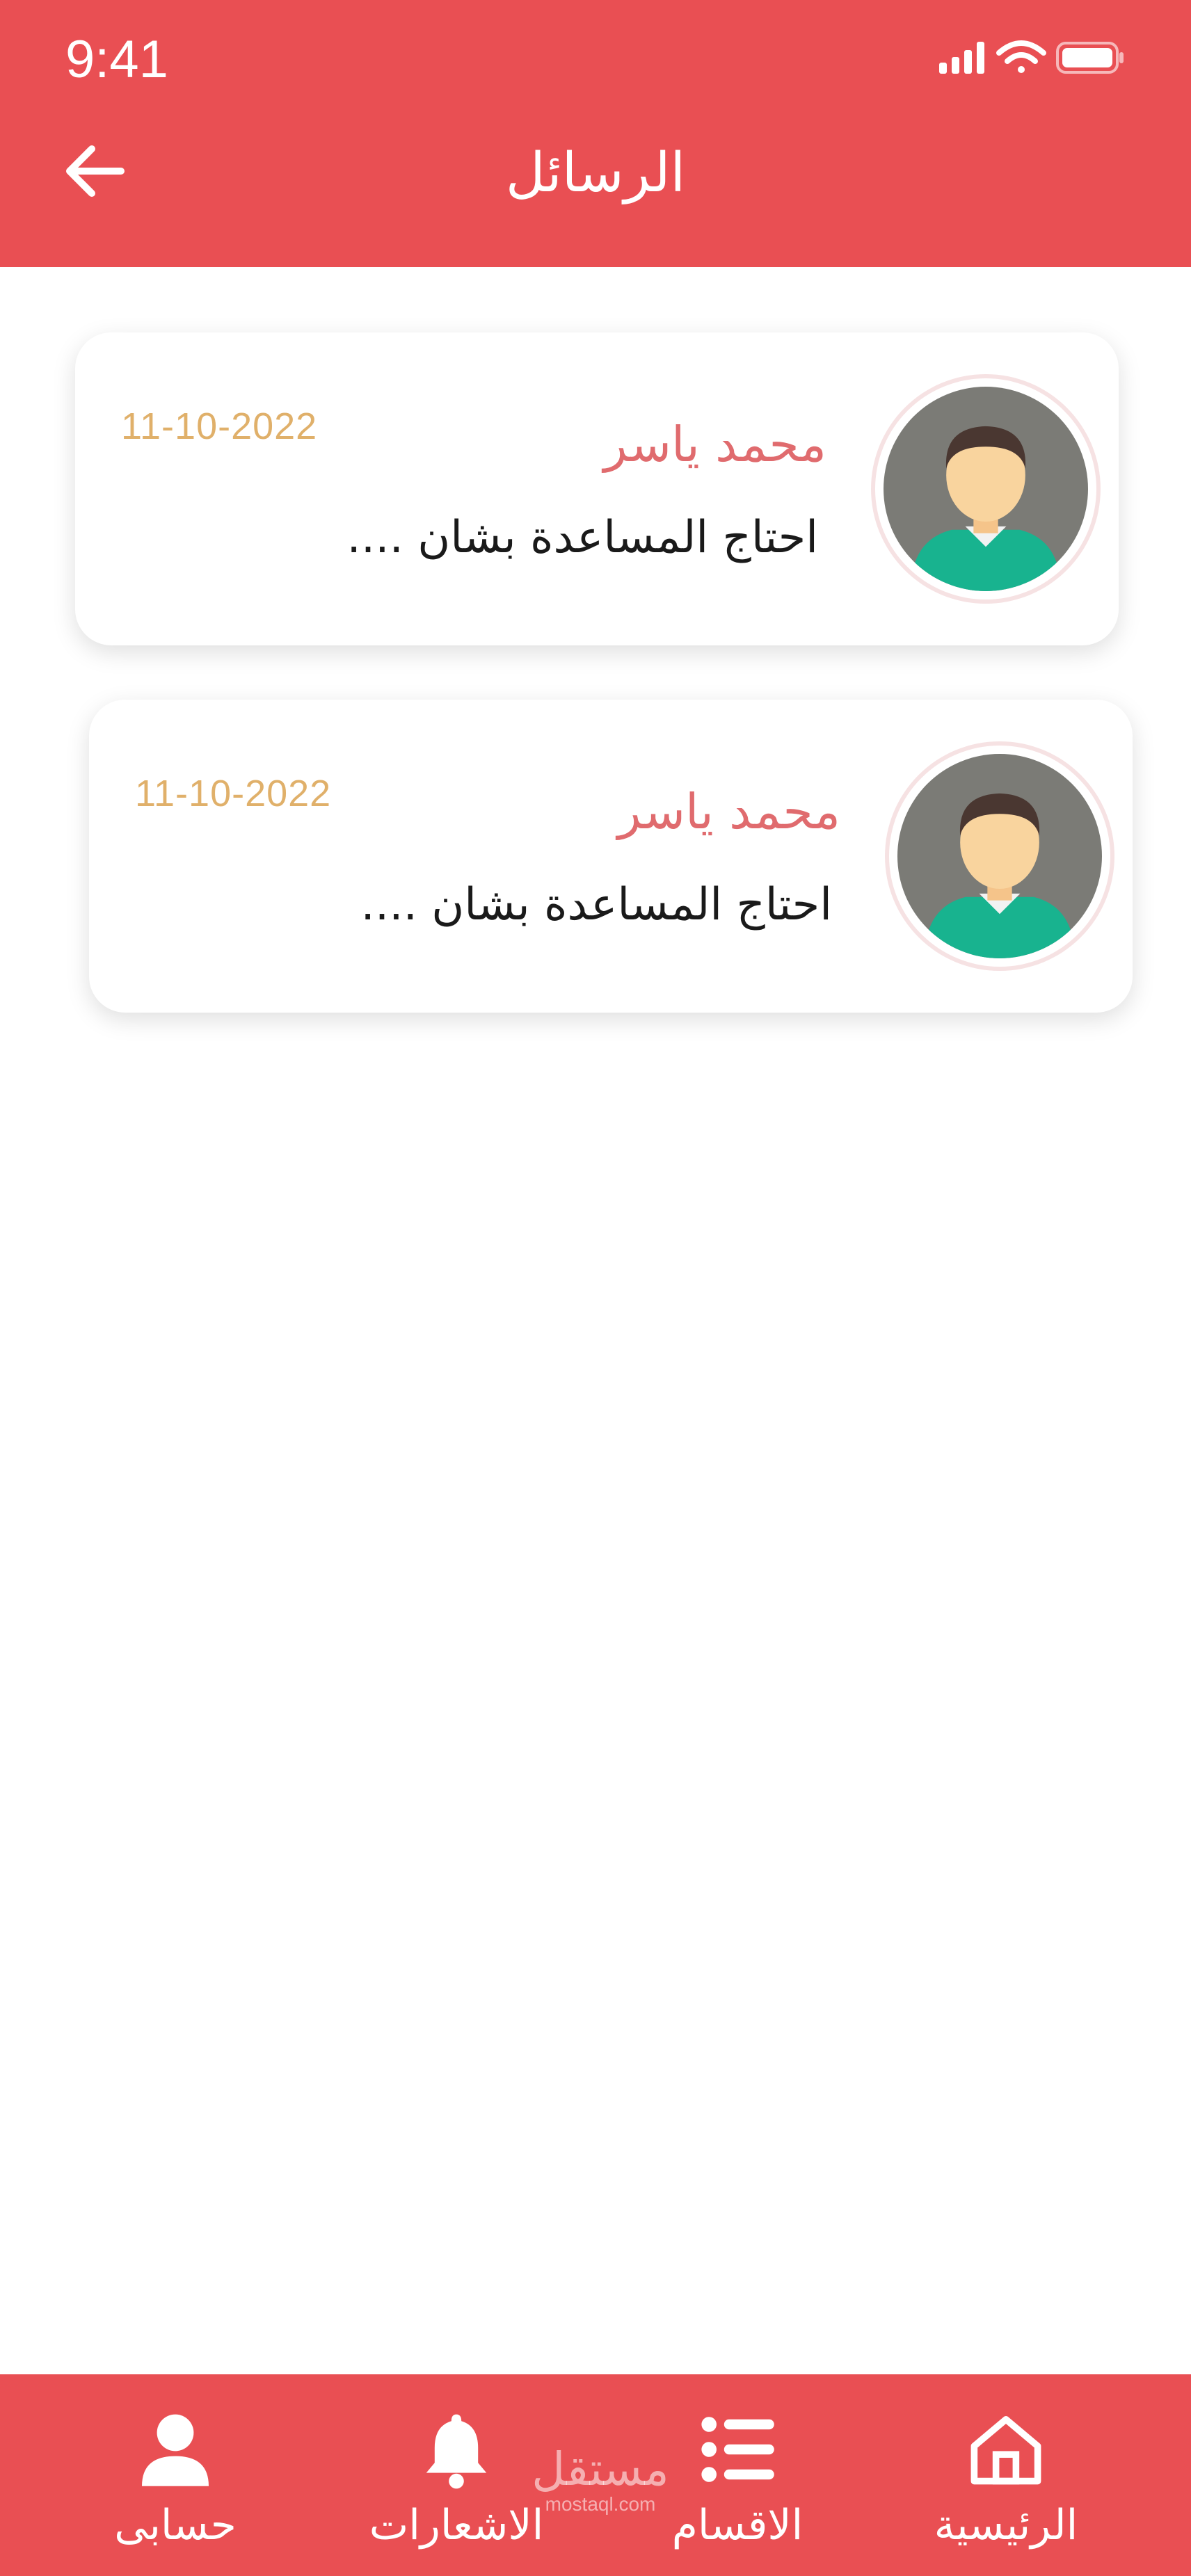  I want to click on app-header: 9:41 الرسائل, so click(595, 133).